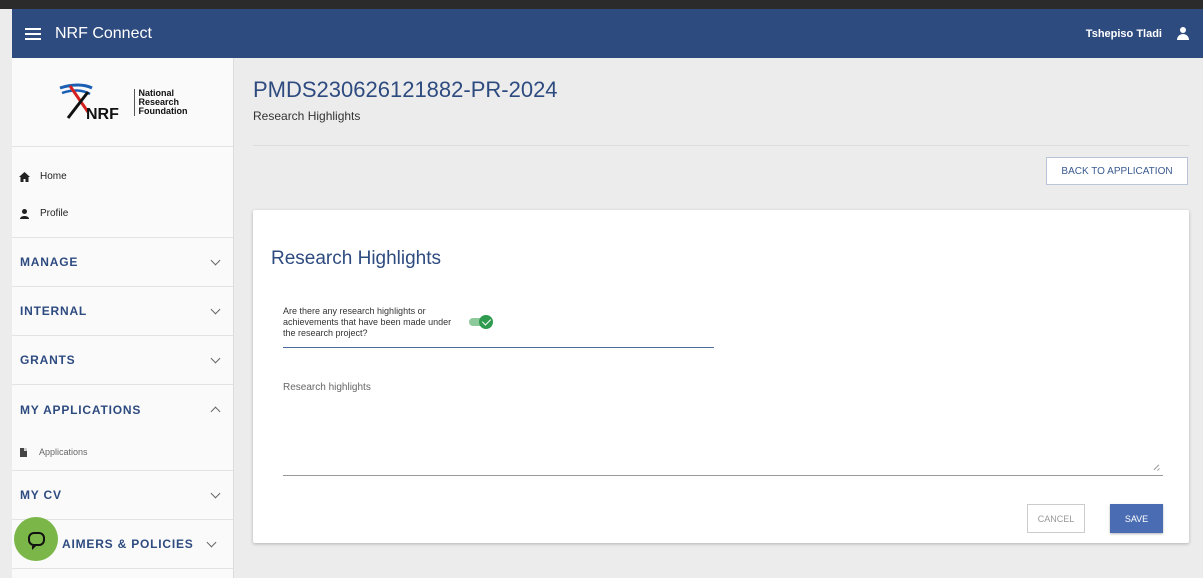 This screenshot has width=1203, height=578. What do you see at coordinates (1136, 518) in the screenshot?
I see `save-button: SAVE` at bounding box center [1136, 518].